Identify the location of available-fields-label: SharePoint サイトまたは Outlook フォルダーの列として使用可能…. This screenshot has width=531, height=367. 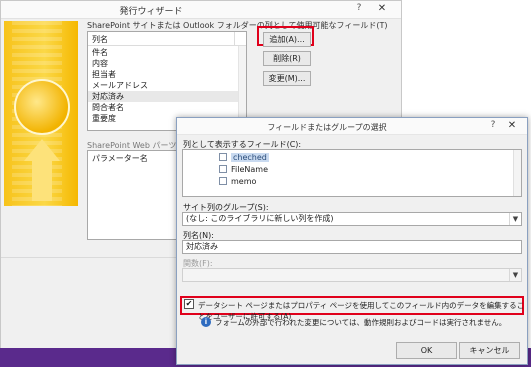
(237, 25).